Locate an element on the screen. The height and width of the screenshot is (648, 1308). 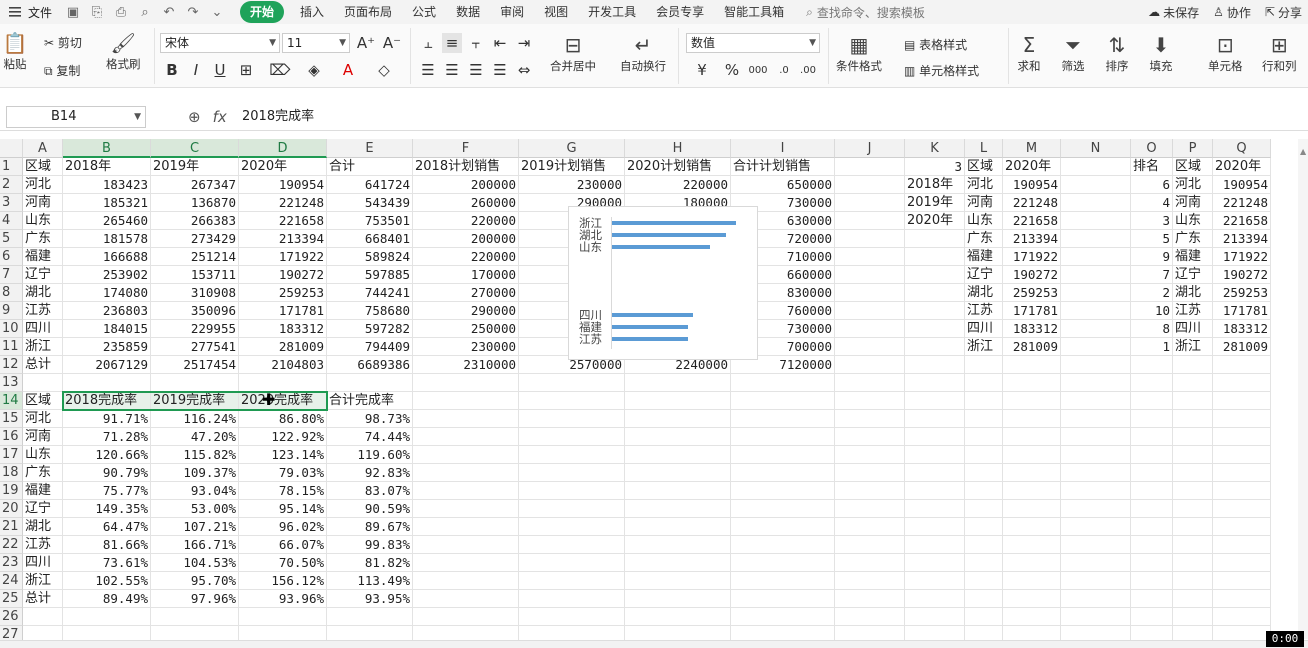
cell-D12: 2104803 is located at coordinates (283, 365).